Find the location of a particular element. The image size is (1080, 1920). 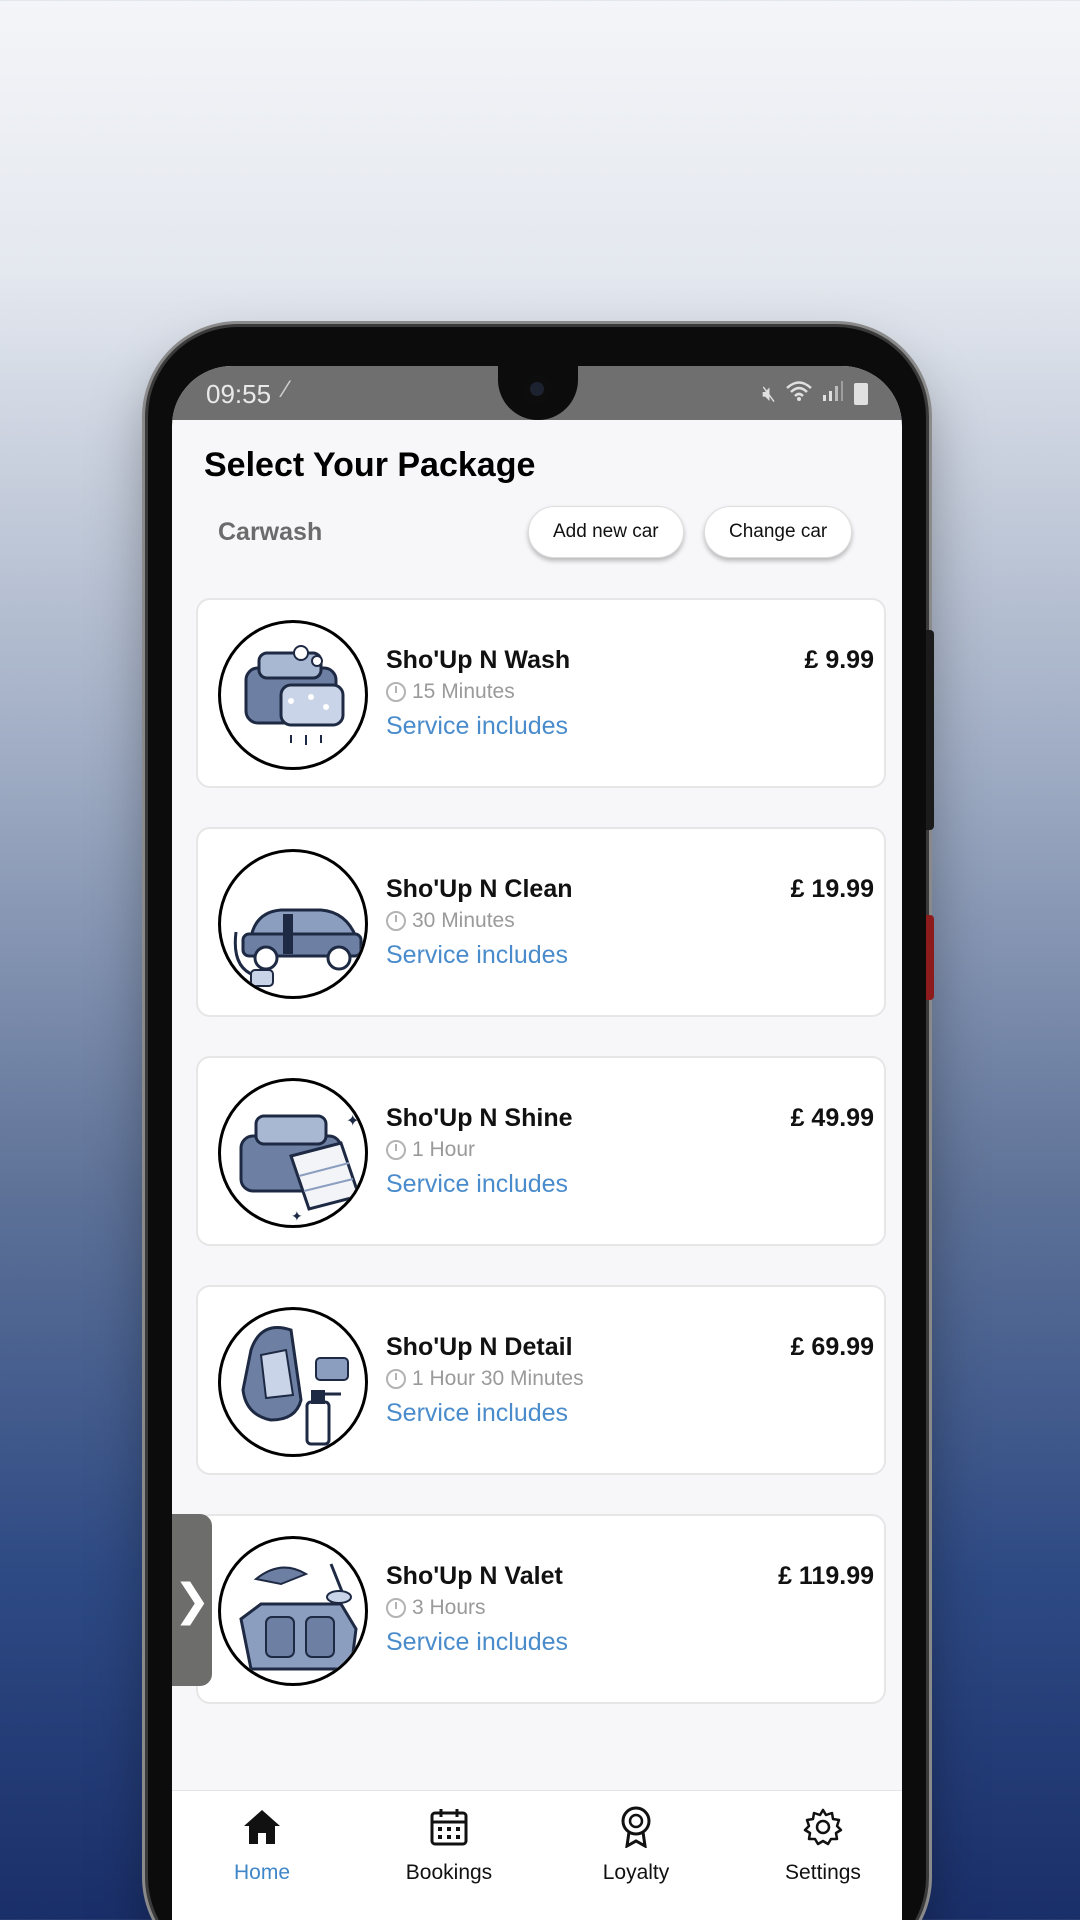

package-name: Sho'Up N Detail is located at coordinates (479, 1347).